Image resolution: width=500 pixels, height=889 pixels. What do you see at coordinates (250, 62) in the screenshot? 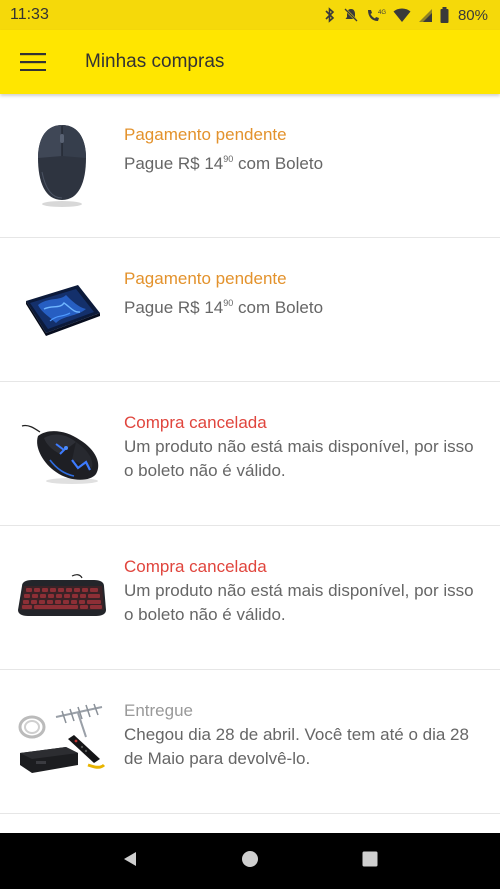
I see `app-bar: Minhas compras` at bounding box center [250, 62].